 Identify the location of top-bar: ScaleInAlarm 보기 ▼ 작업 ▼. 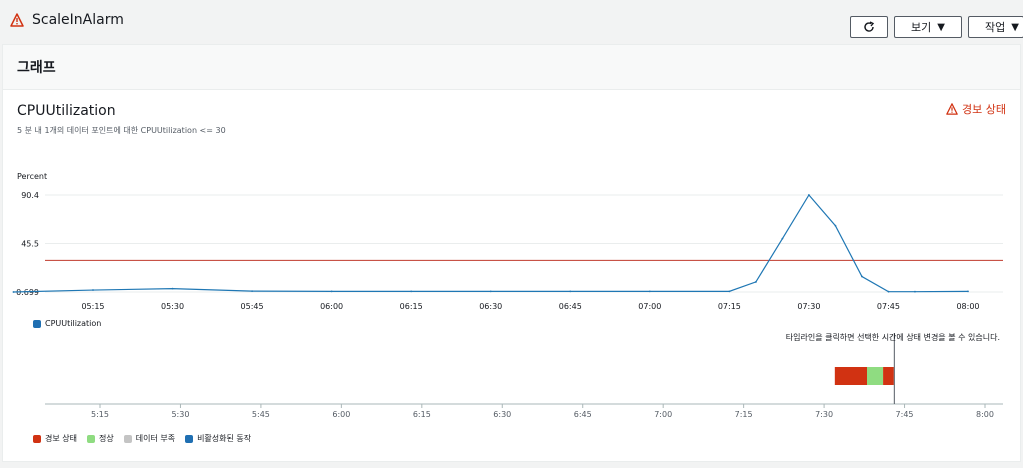
(511, 22).